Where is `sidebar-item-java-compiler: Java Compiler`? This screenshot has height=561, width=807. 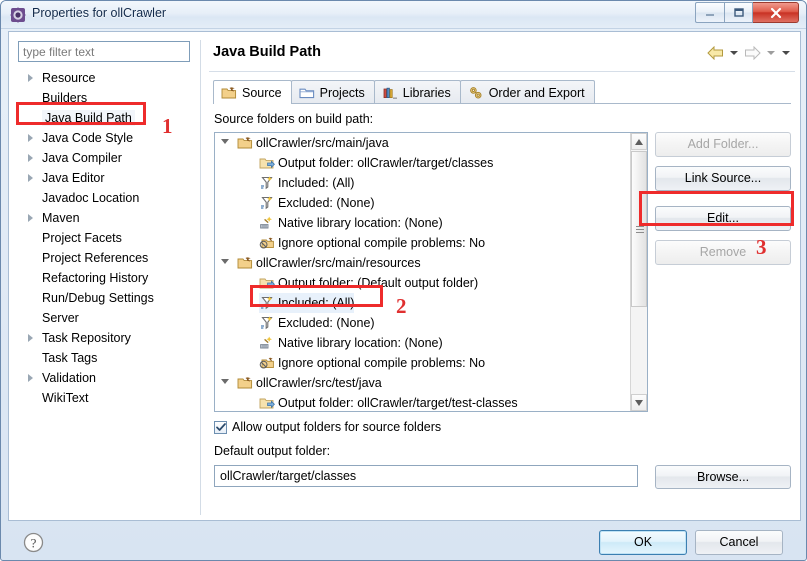
sidebar-item-java-compiler: Java Compiler is located at coordinates (106, 158).